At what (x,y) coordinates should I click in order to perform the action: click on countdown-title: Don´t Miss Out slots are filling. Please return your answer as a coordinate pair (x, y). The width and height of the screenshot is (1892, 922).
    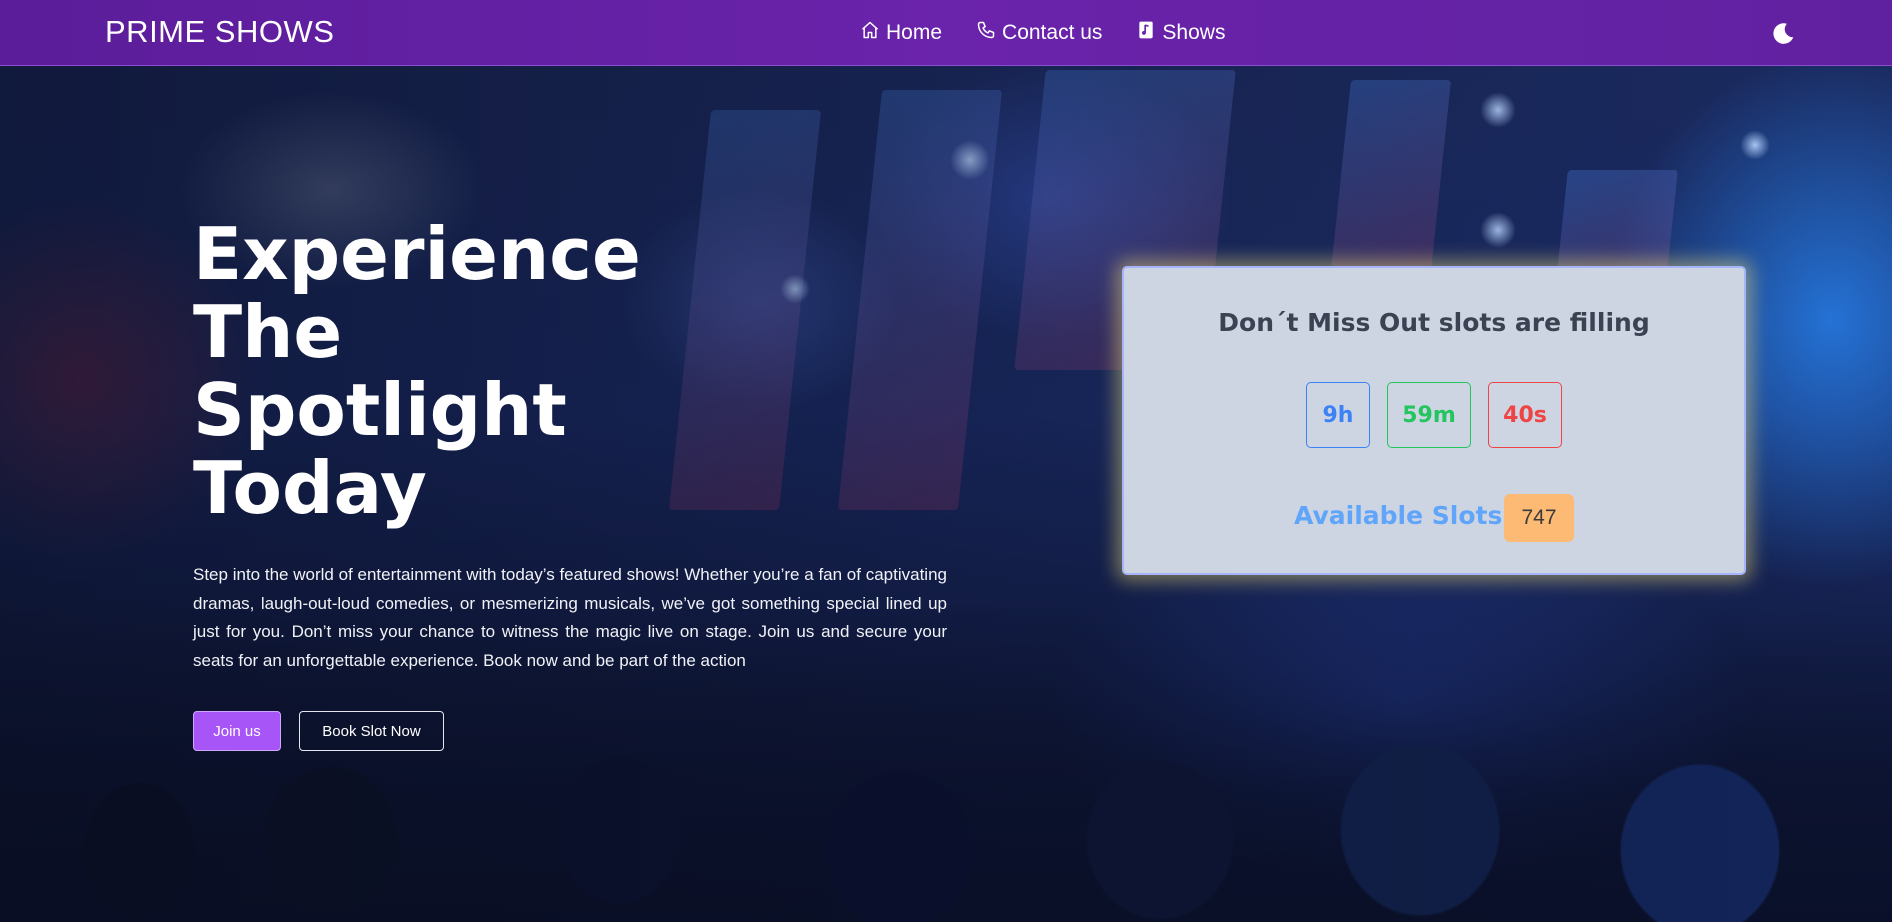
    Looking at the image, I should click on (1434, 322).